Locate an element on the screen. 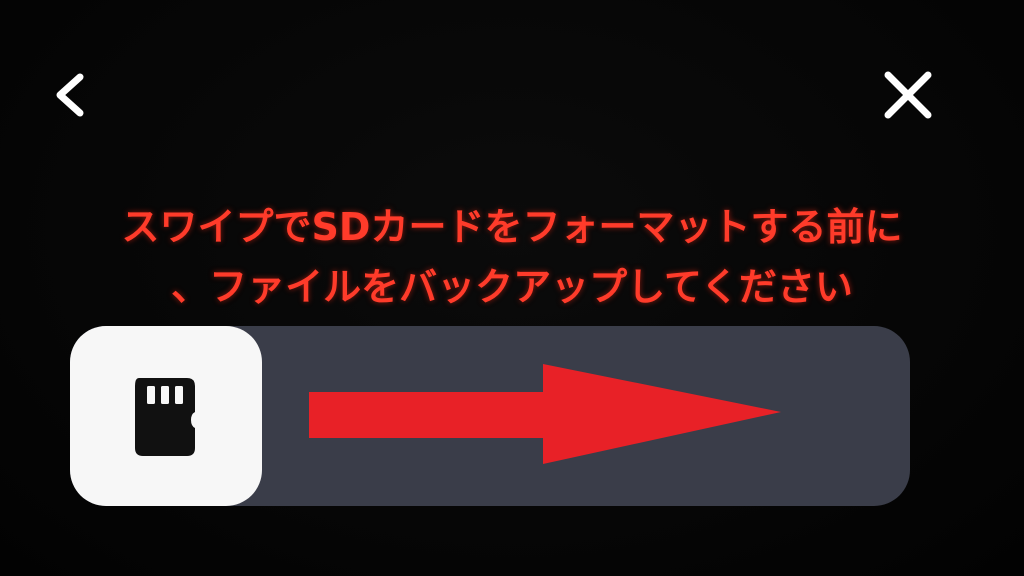 The image size is (1024, 576). sd-card-icon is located at coordinates (165, 417).